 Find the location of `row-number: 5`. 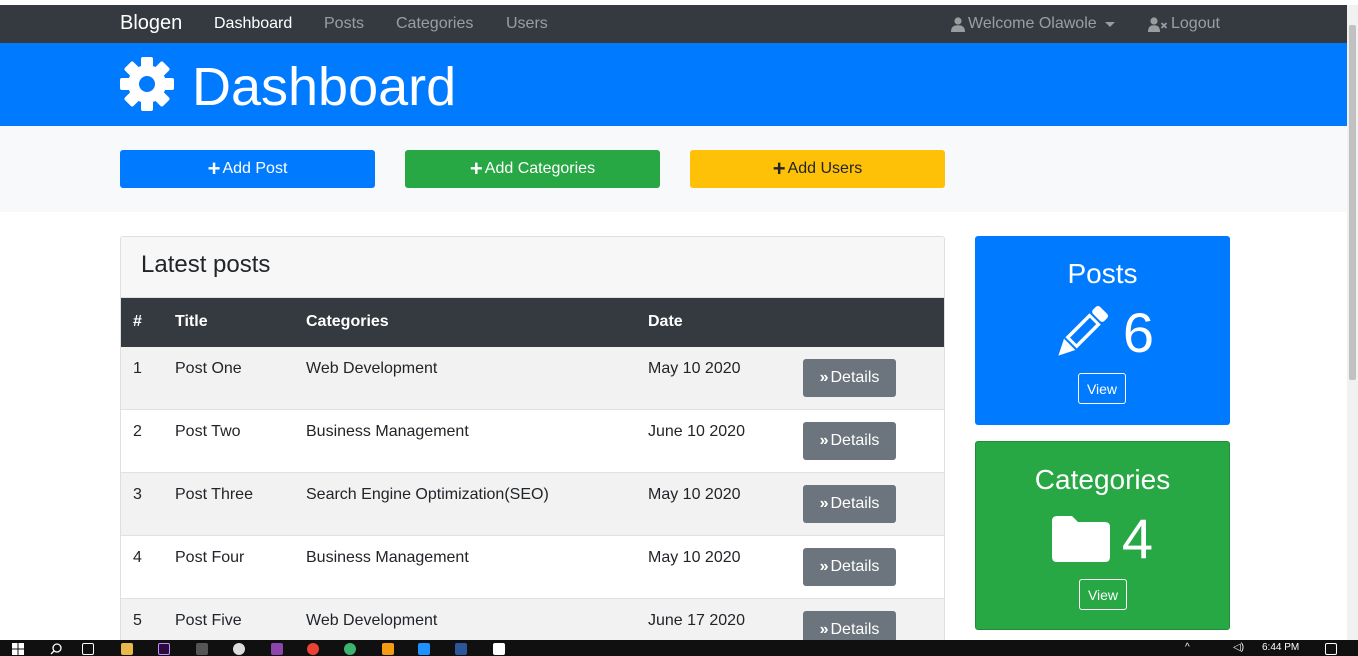

row-number: 5 is located at coordinates (137, 620).